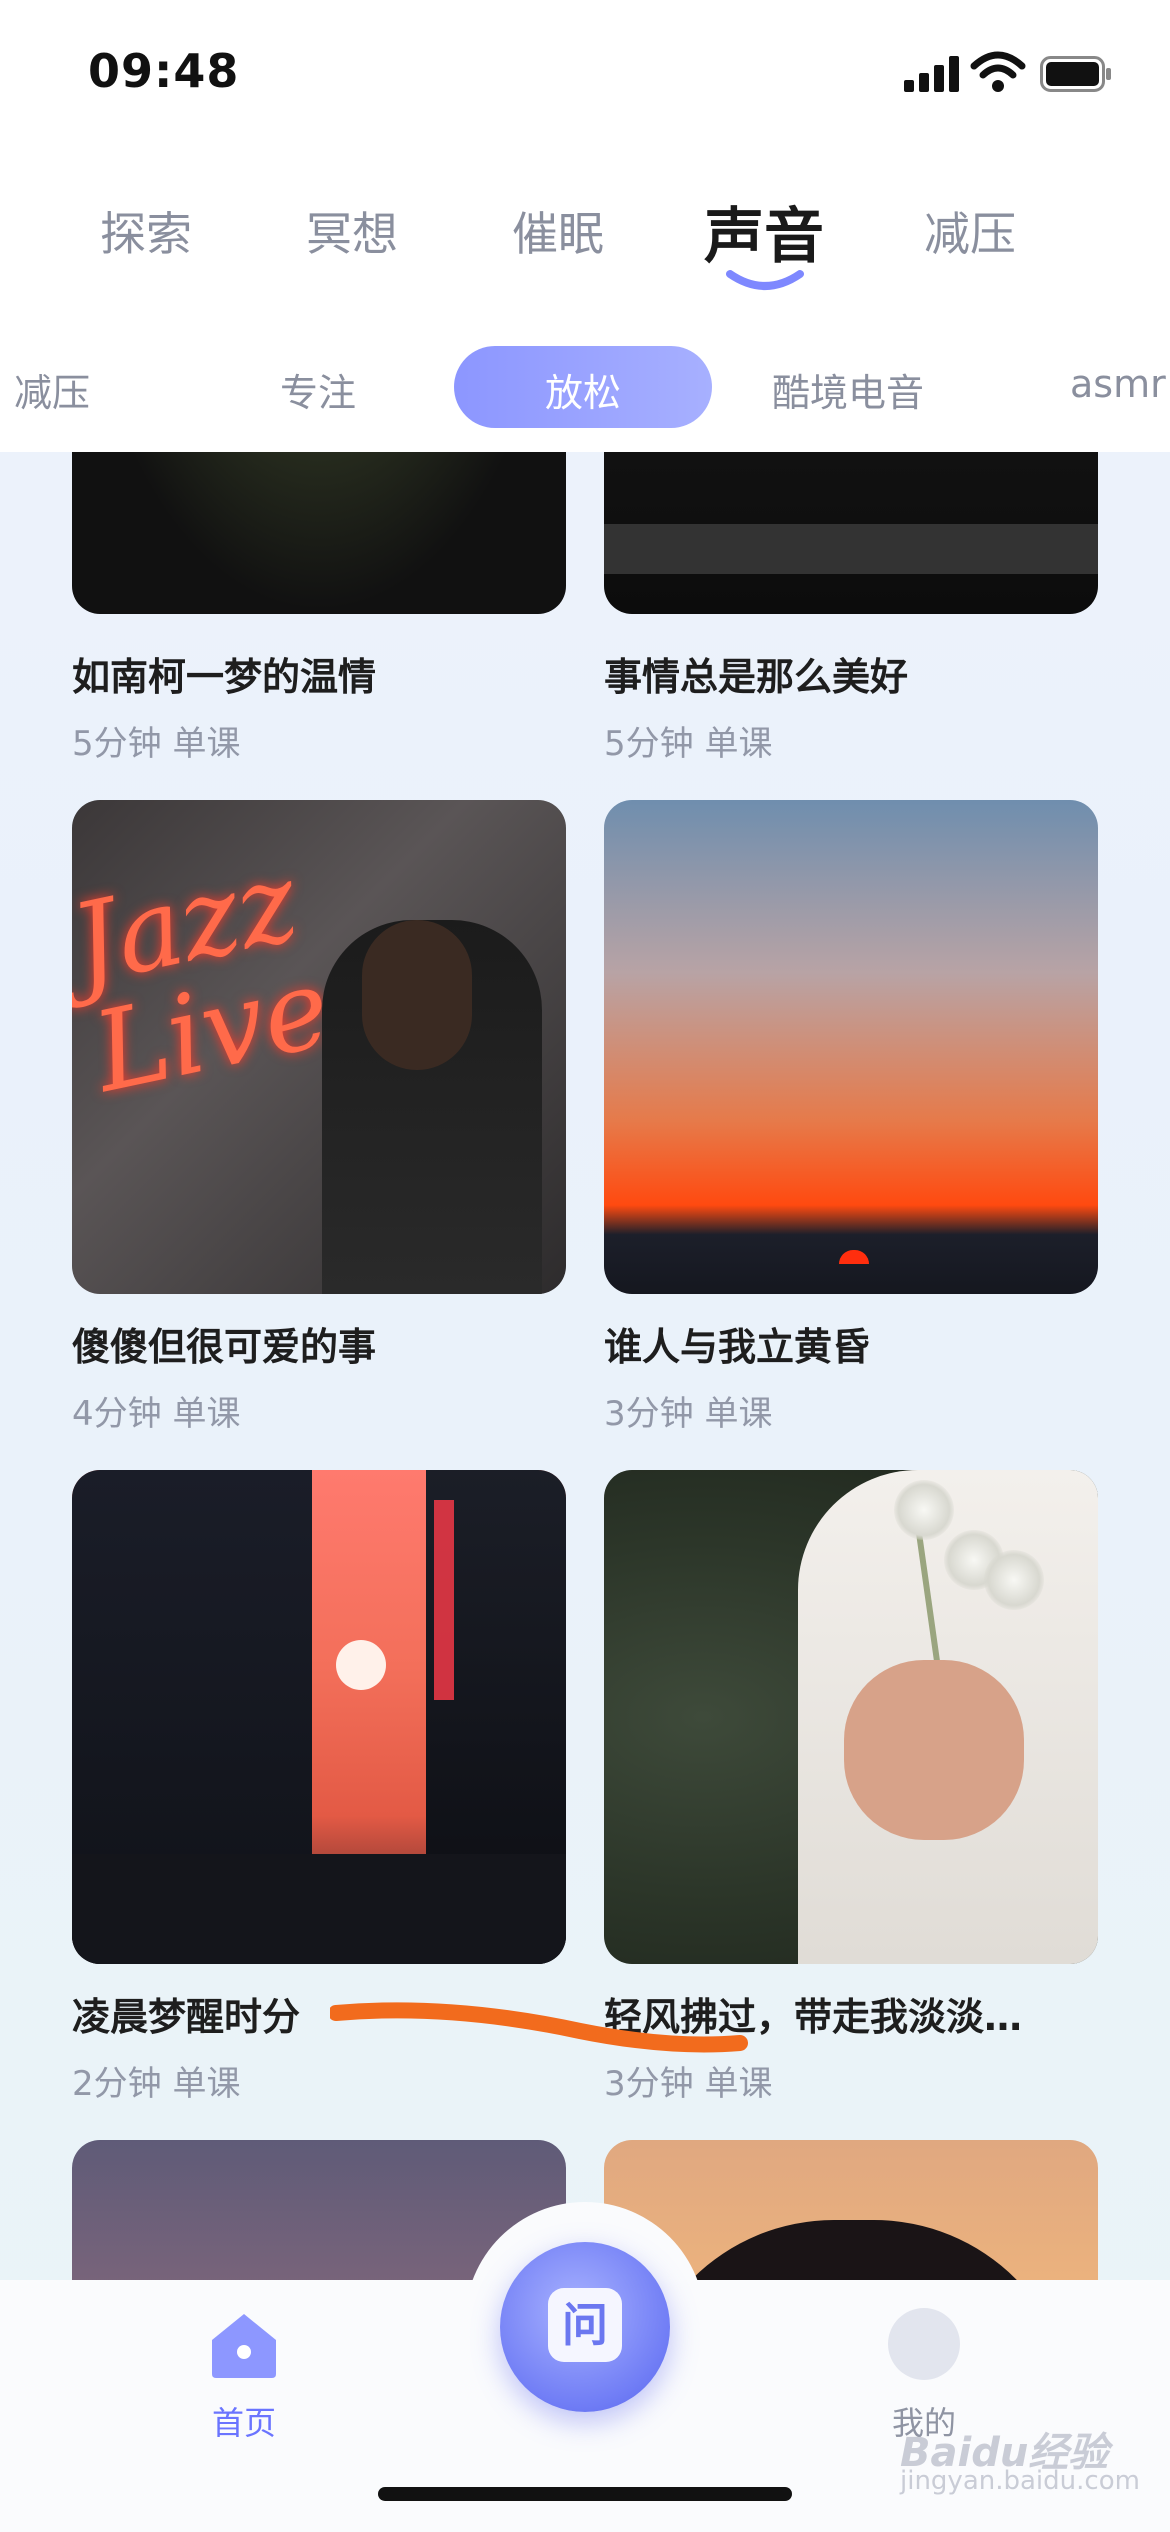 The image size is (1170, 2532). Describe the element at coordinates (319, 533) in the screenshot. I see `card-image-vinyl` at that location.